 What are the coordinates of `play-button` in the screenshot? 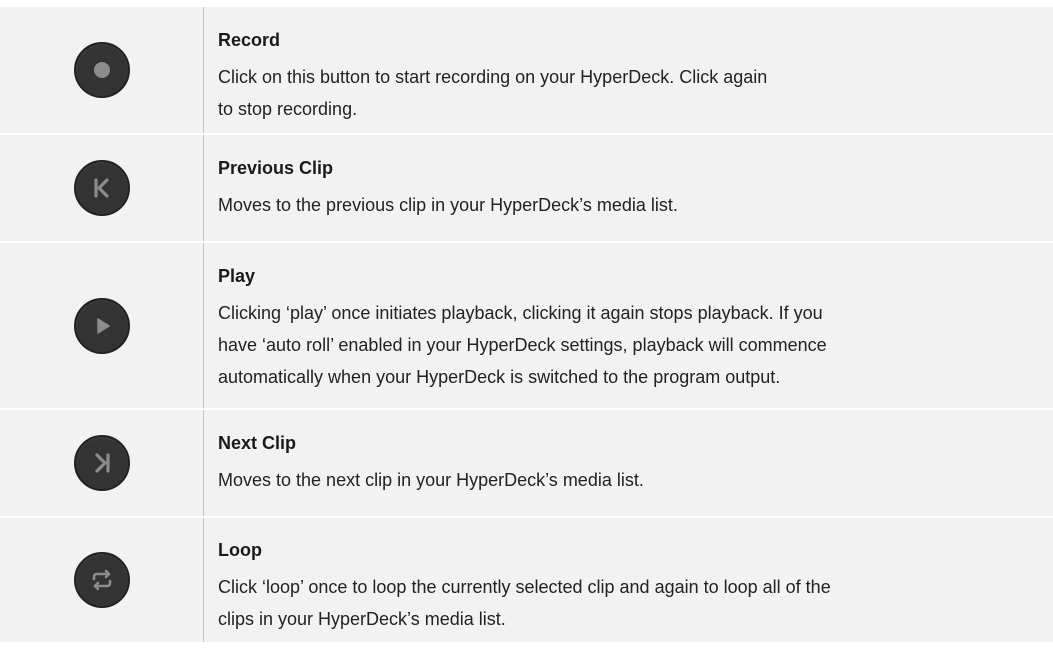 It's located at (101, 325).